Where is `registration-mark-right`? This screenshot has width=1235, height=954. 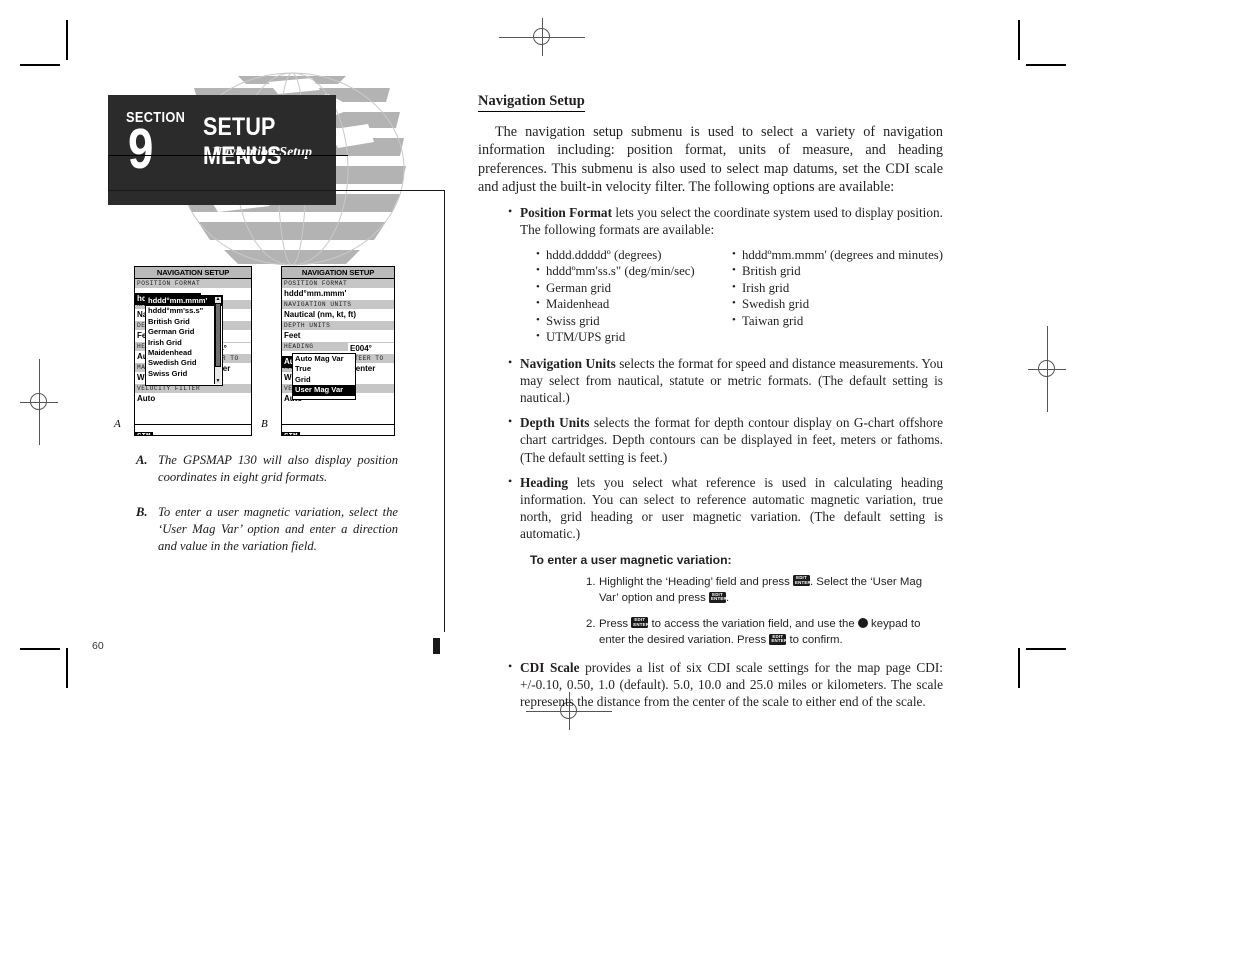
registration-mark-right is located at coordinates (1047, 369).